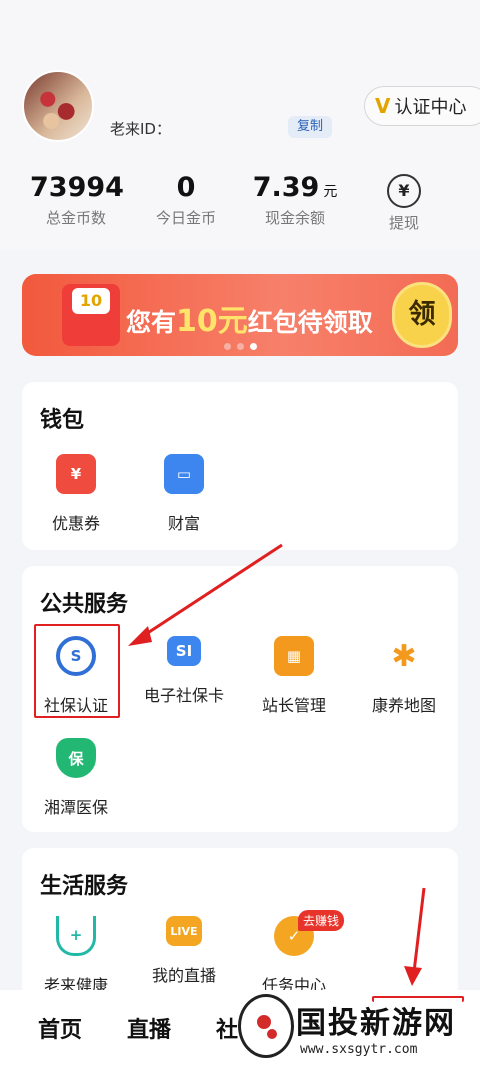 The width and height of the screenshot is (480, 1066). What do you see at coordinates (140, 129) in the screenshot?
I see `user-id-label: 老来ID：` at bounding box center [140, 129].